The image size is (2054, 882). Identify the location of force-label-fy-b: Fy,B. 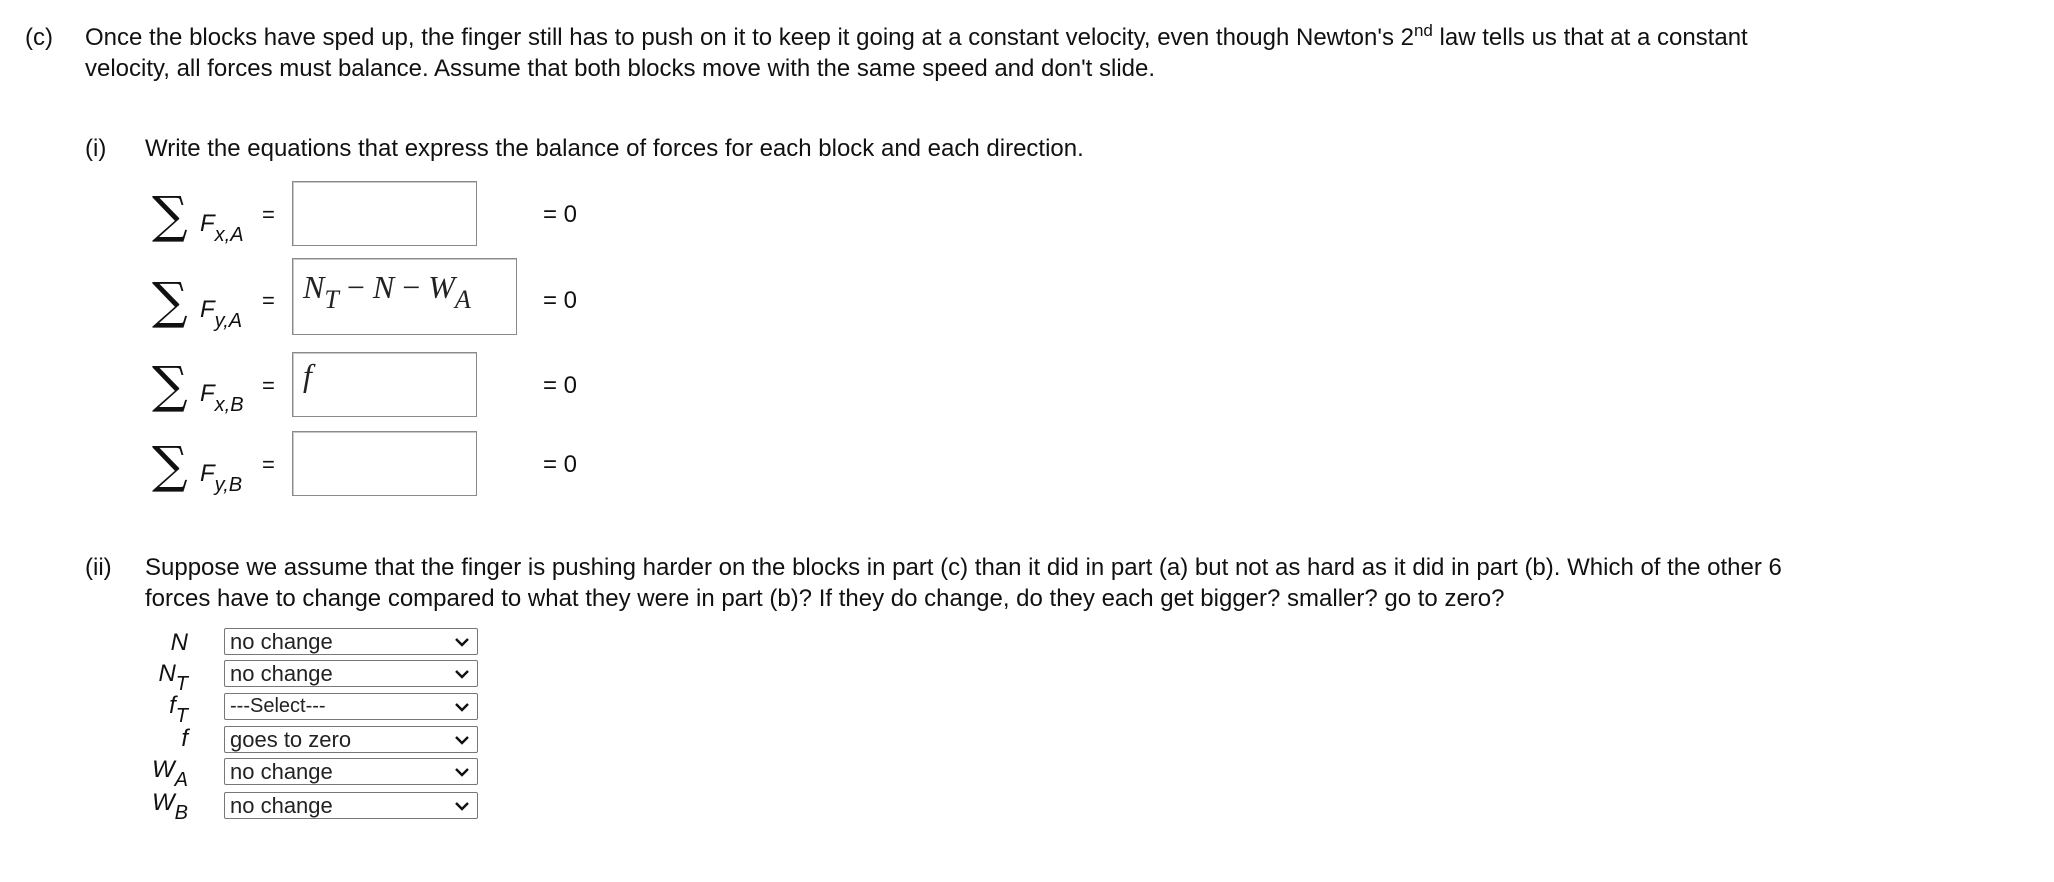
(221, 478).